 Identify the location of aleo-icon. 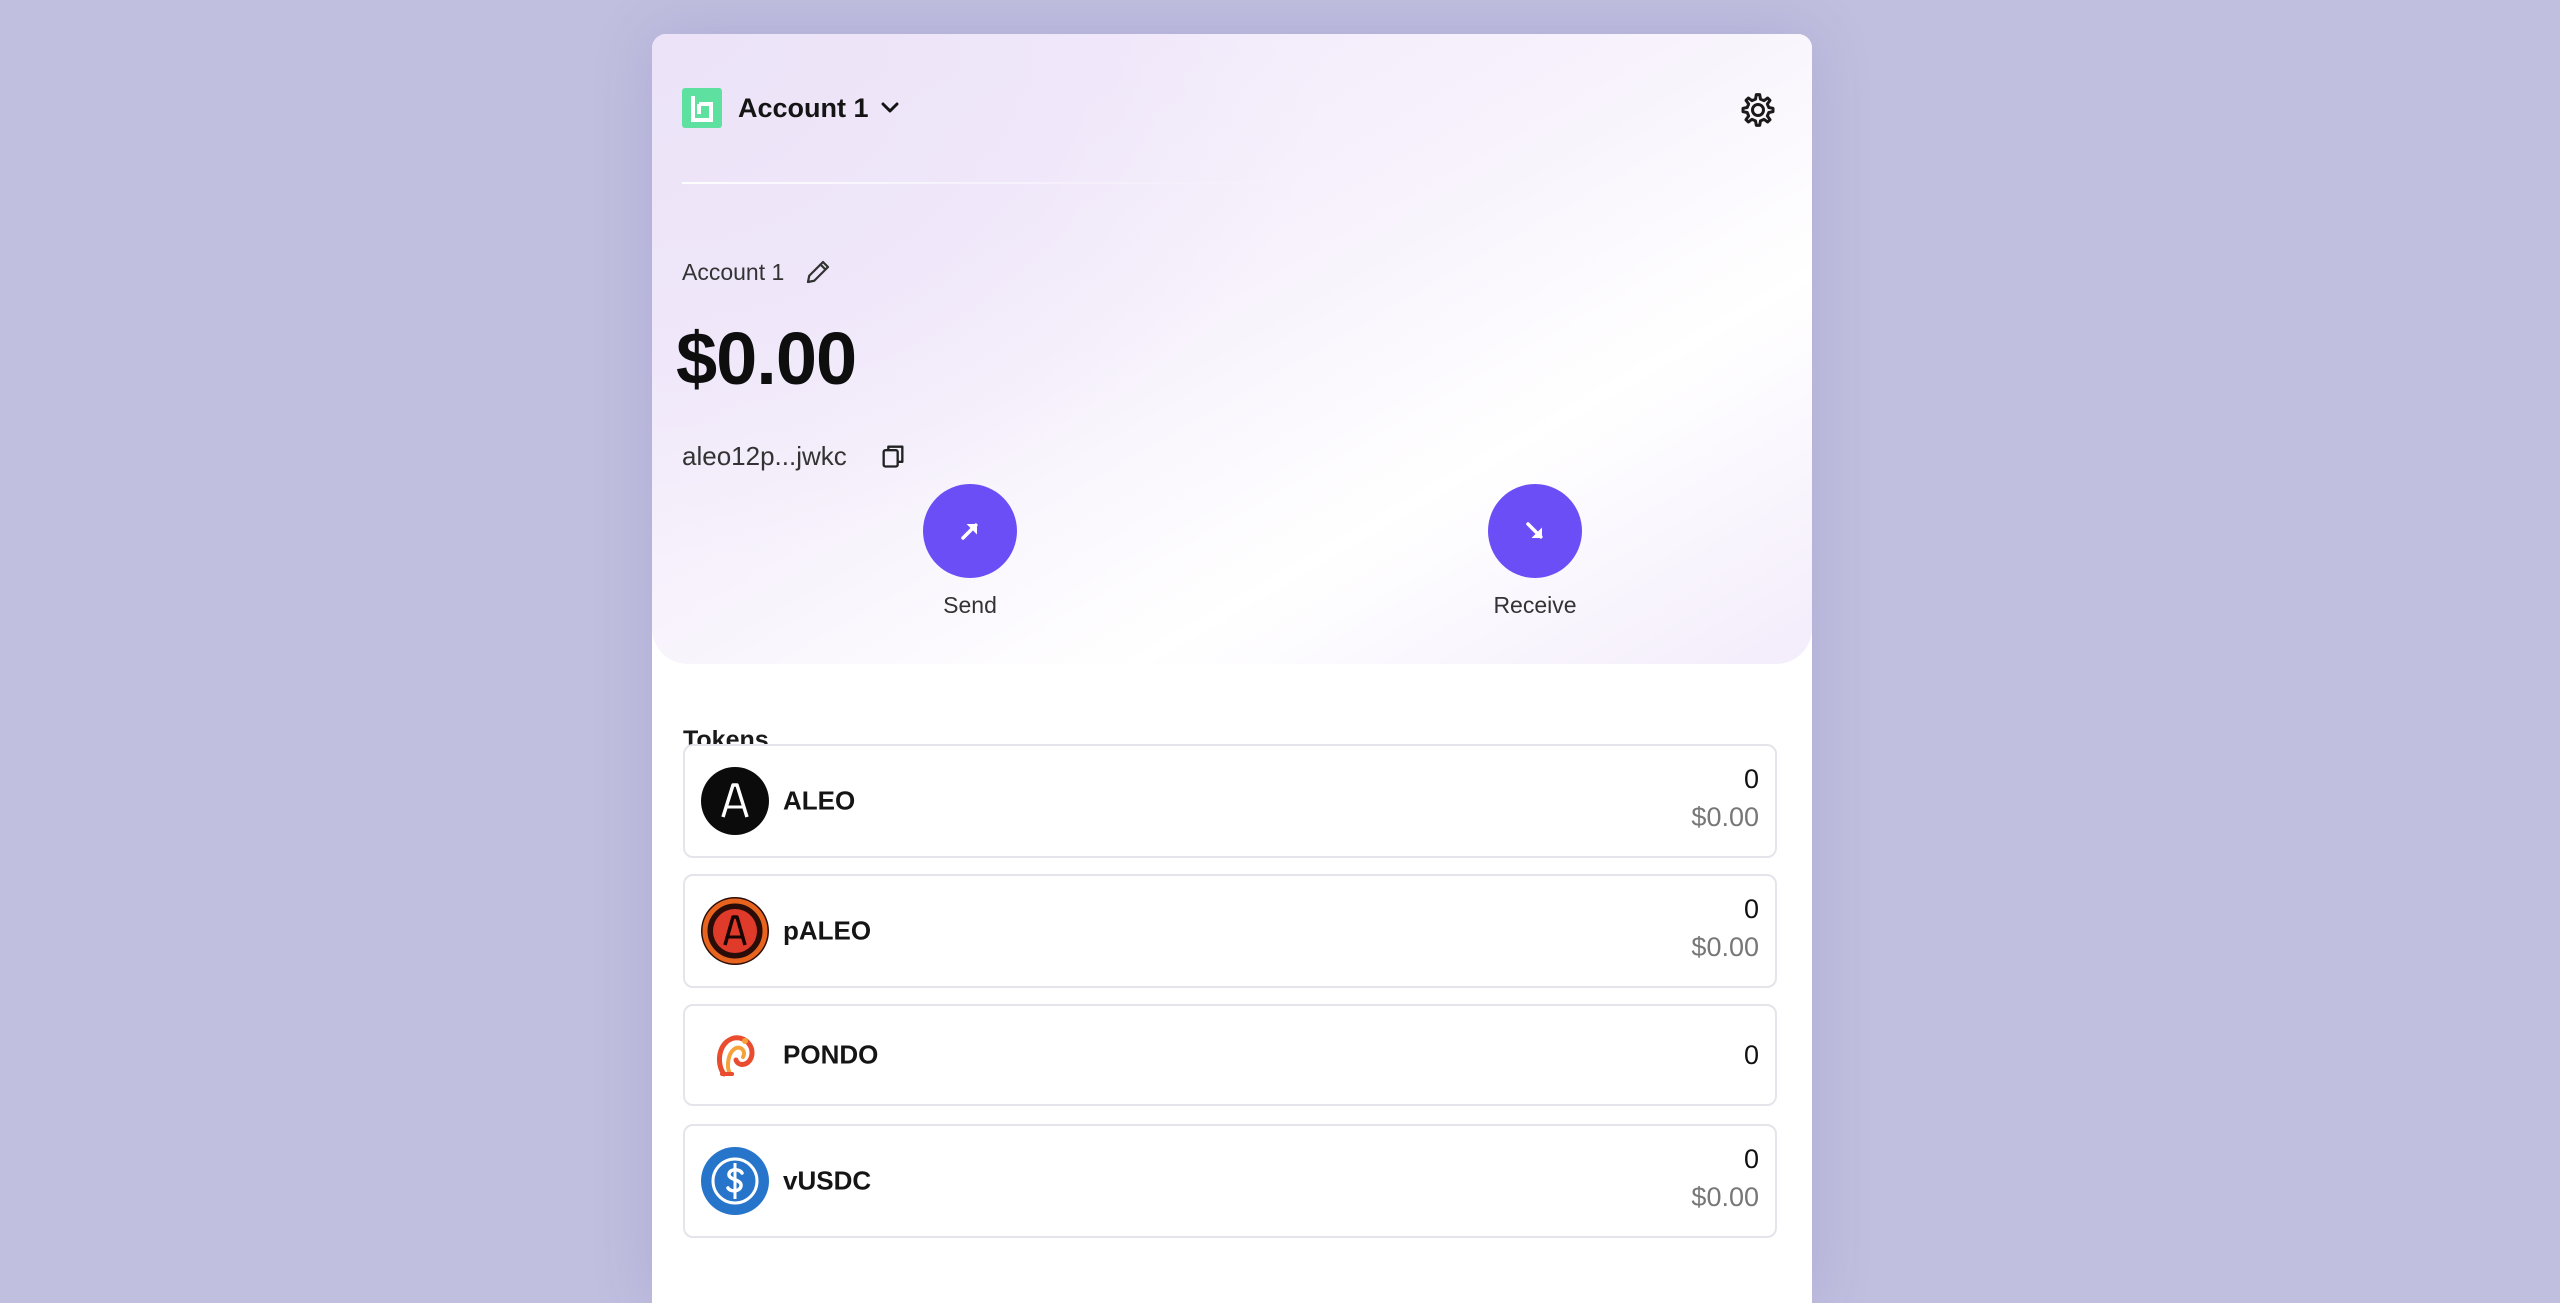
(735, 801).